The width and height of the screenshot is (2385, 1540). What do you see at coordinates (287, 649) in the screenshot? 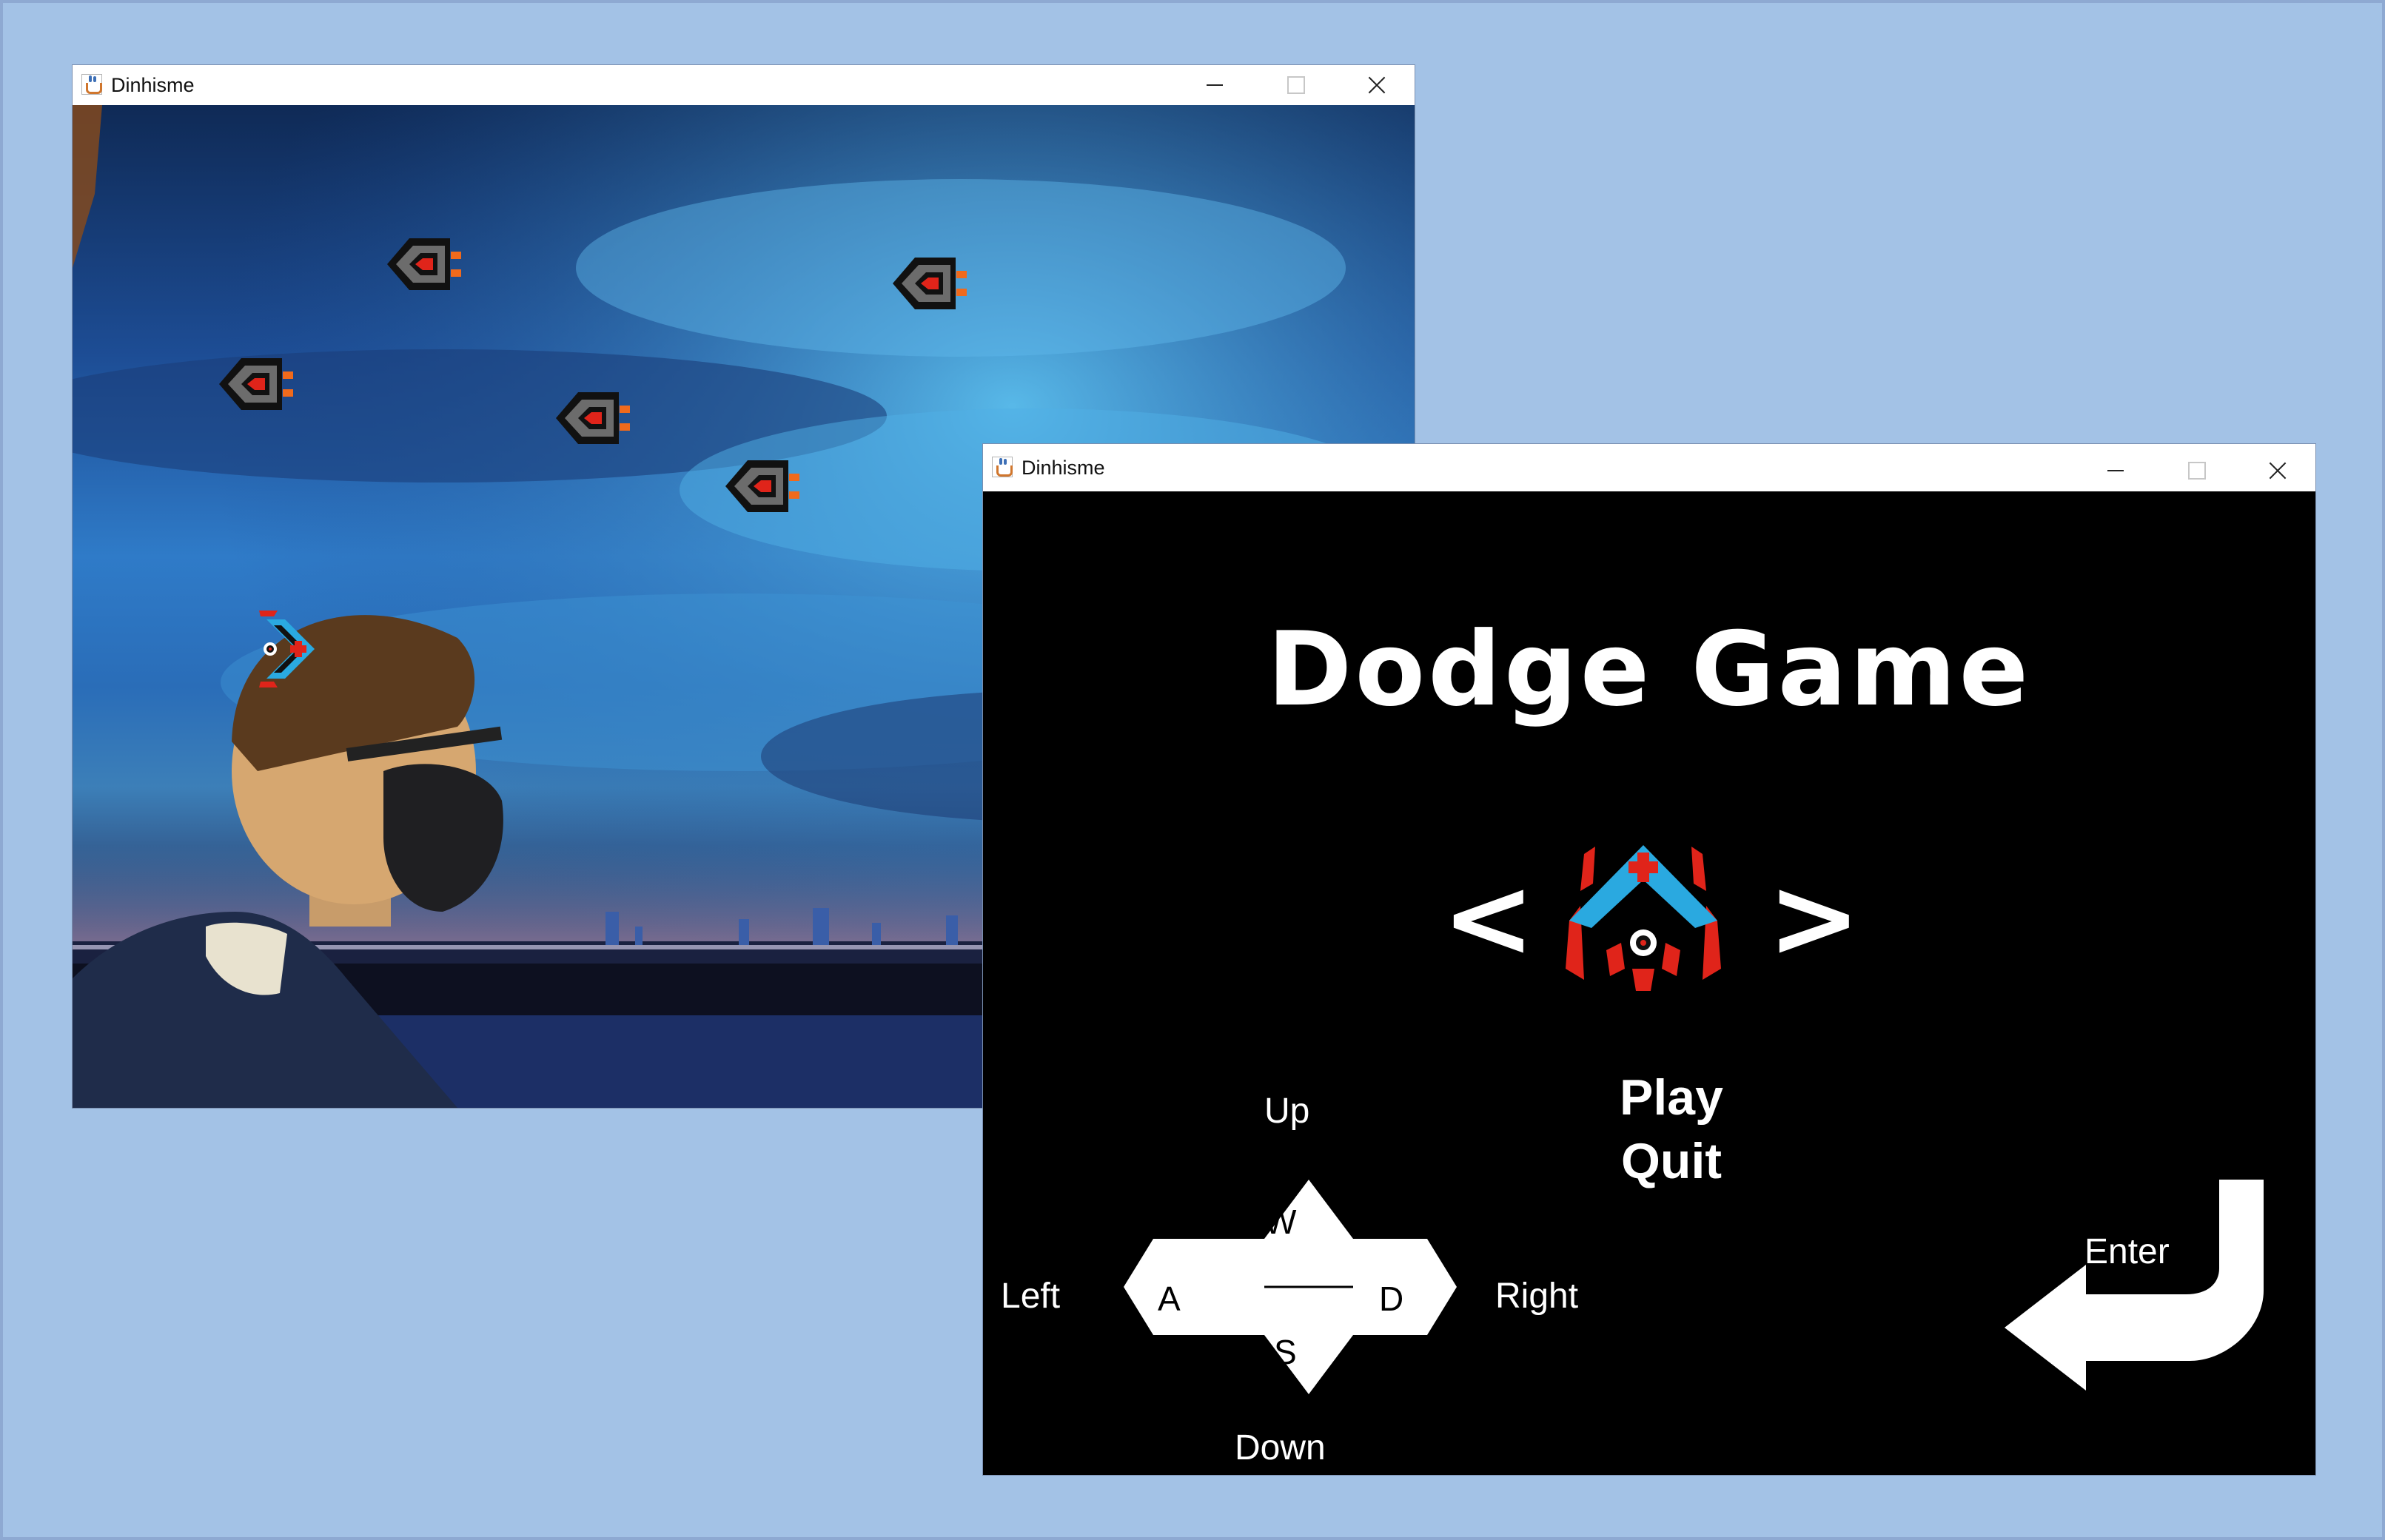
I see `player-ship` at bounding box center [287, 649].